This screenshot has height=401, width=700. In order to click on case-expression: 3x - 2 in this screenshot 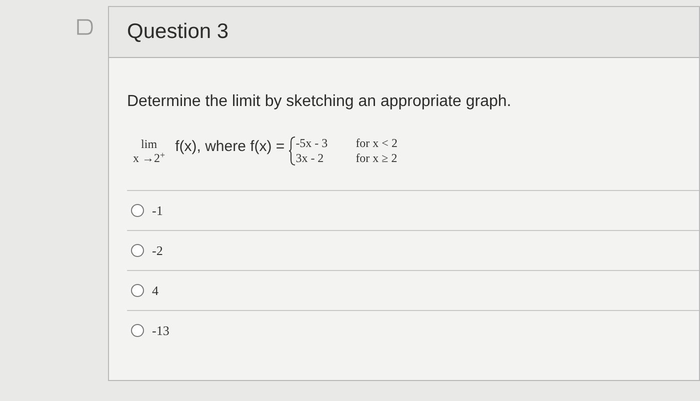, I will do `click(310, 158)`.